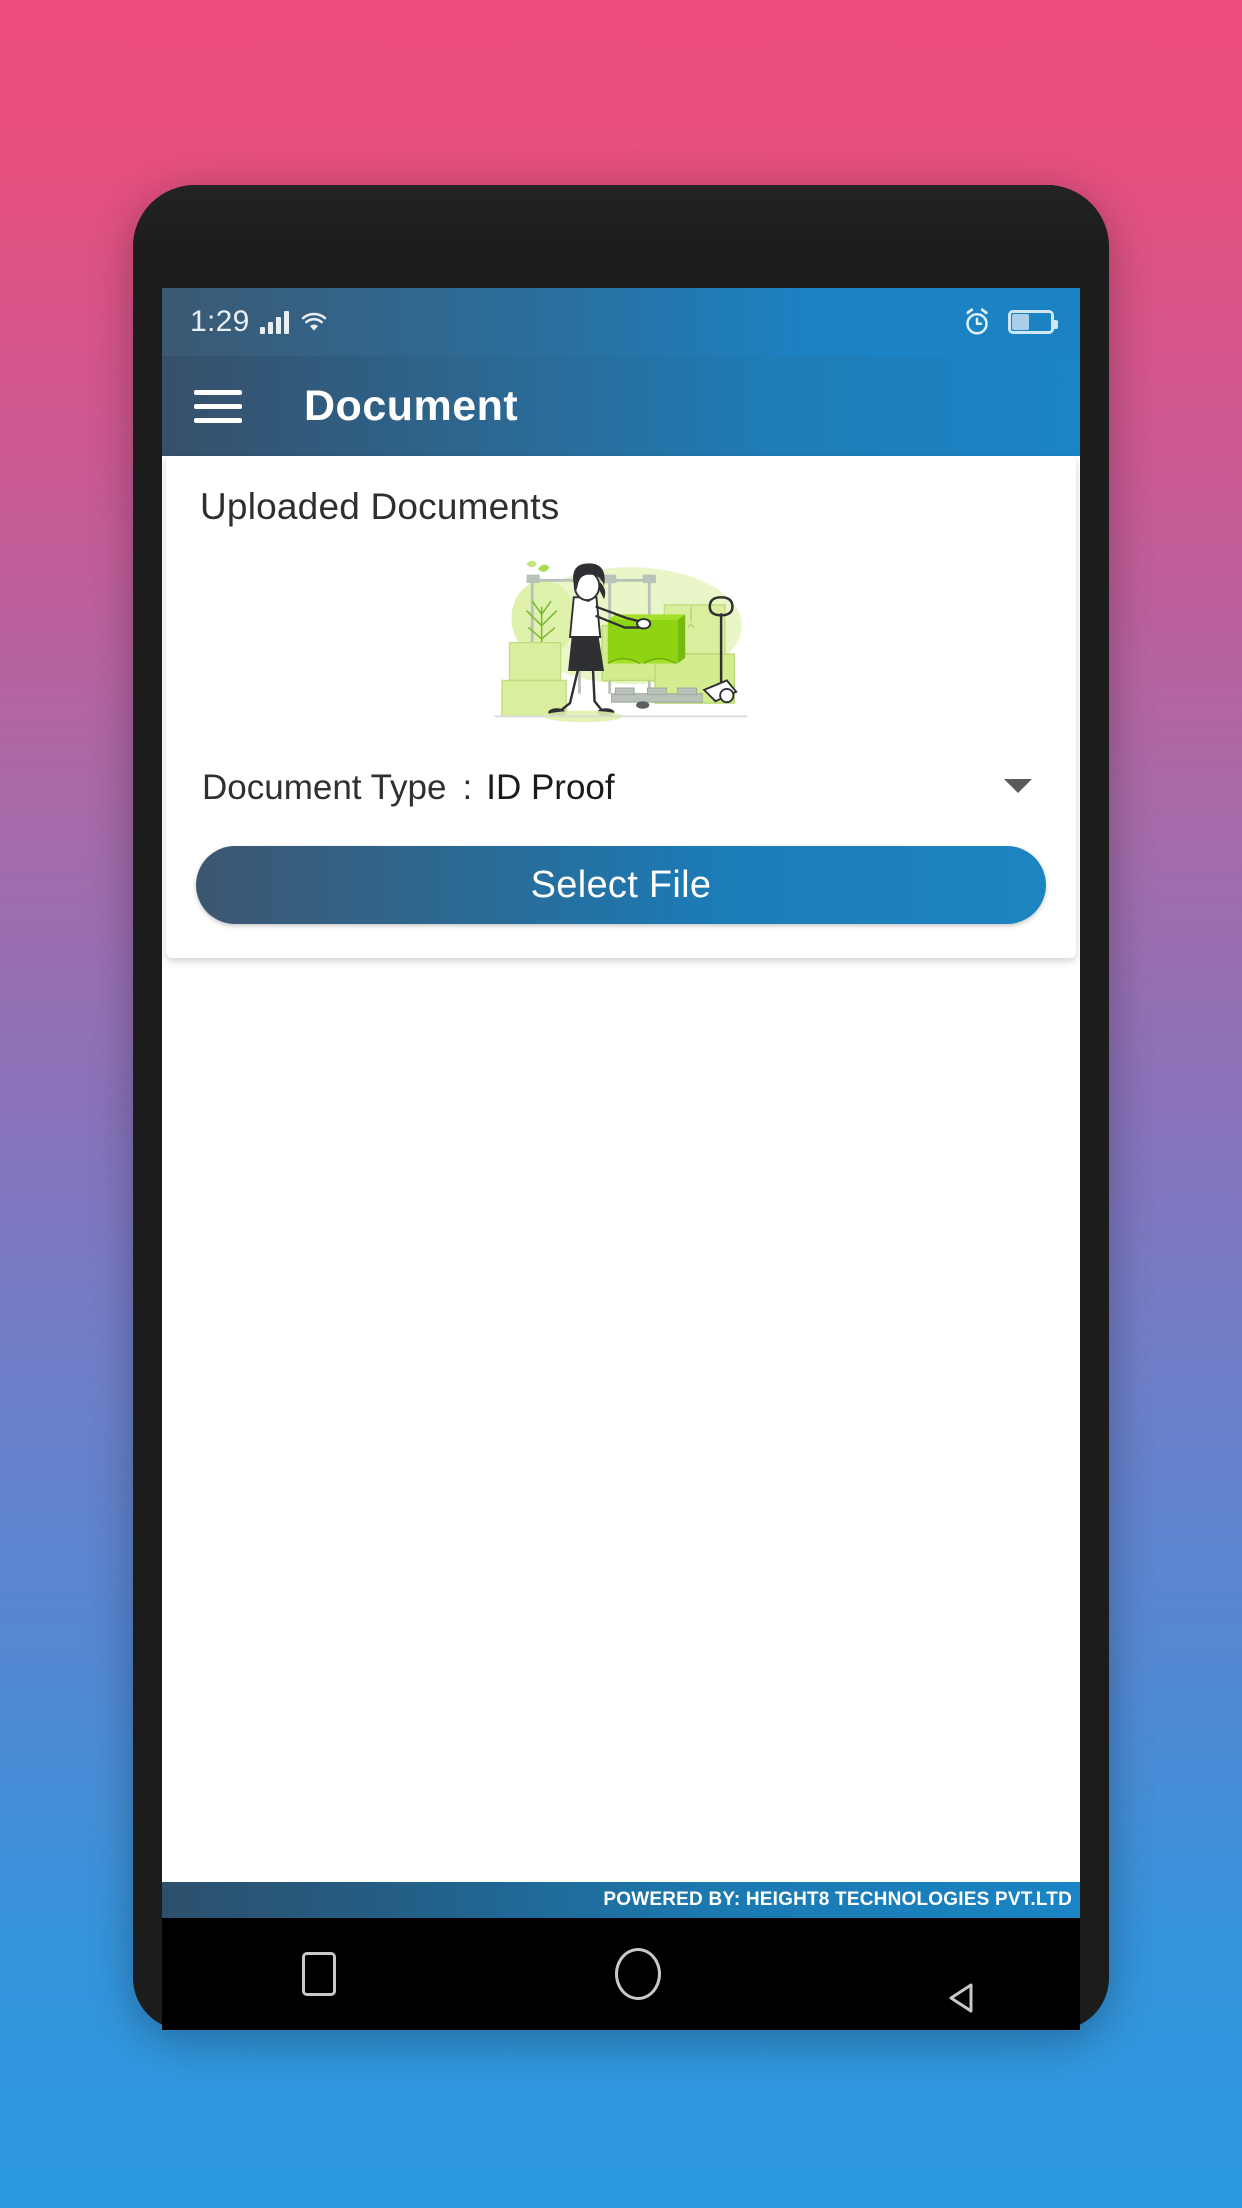  Describe the element at coordinates (621, 784) in the screenshot. I see `document-type-dropdown: Document Type : ID Proof` at that location.